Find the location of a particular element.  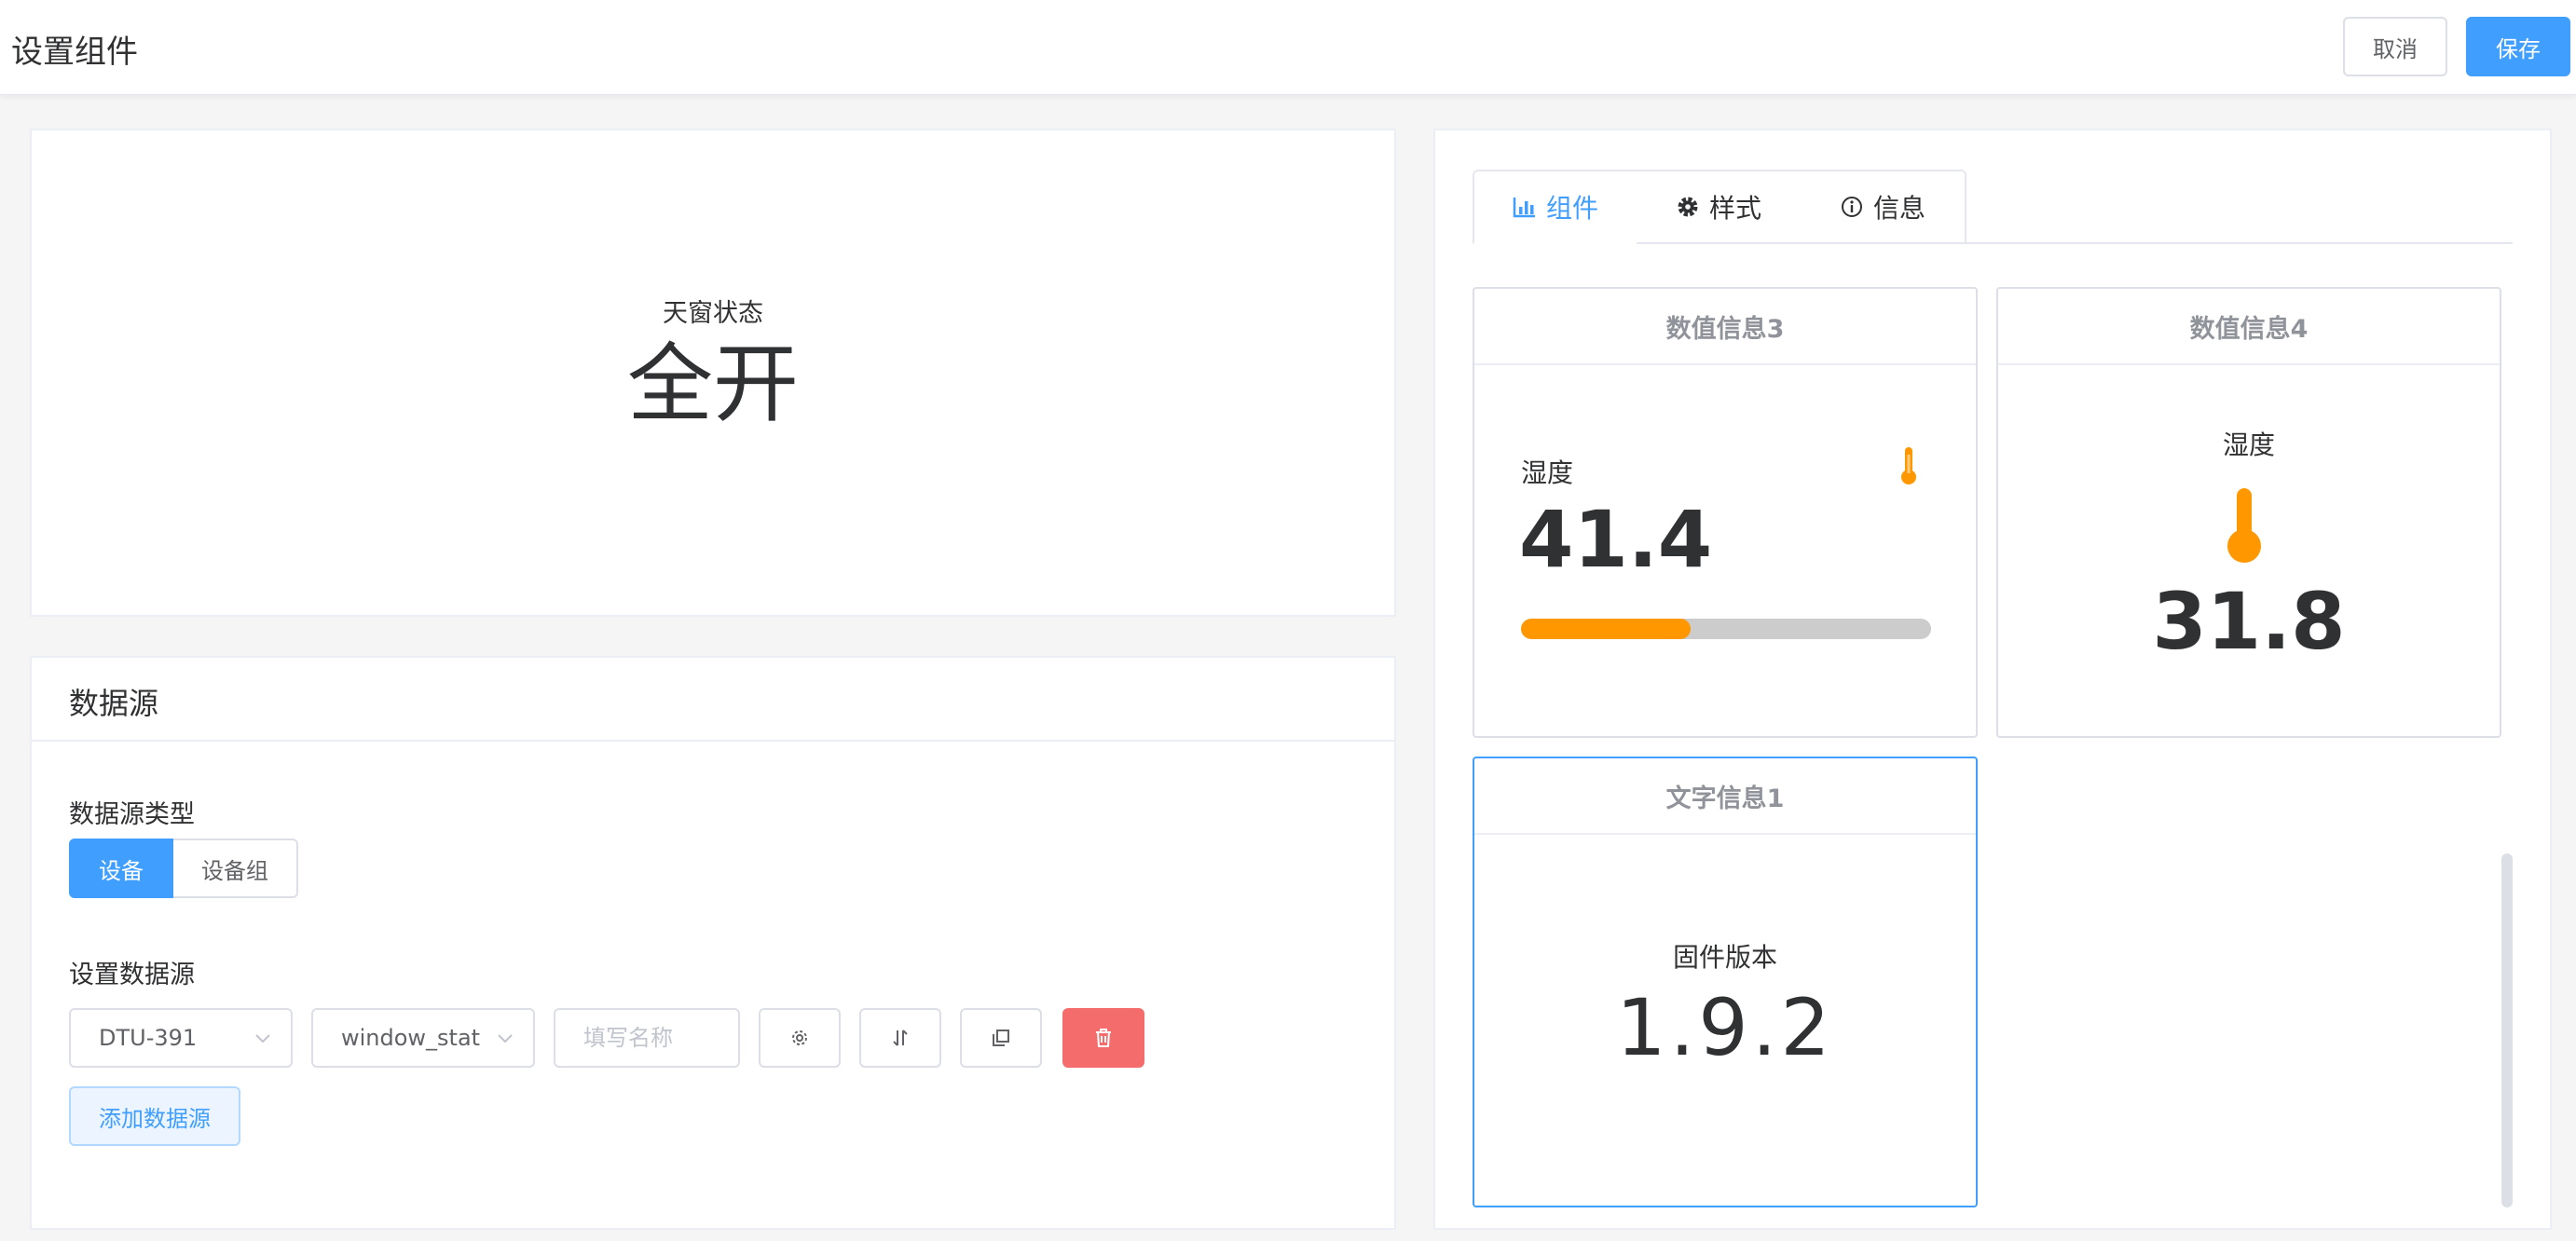

scrollbar is located at coordinates (2507, 1030).